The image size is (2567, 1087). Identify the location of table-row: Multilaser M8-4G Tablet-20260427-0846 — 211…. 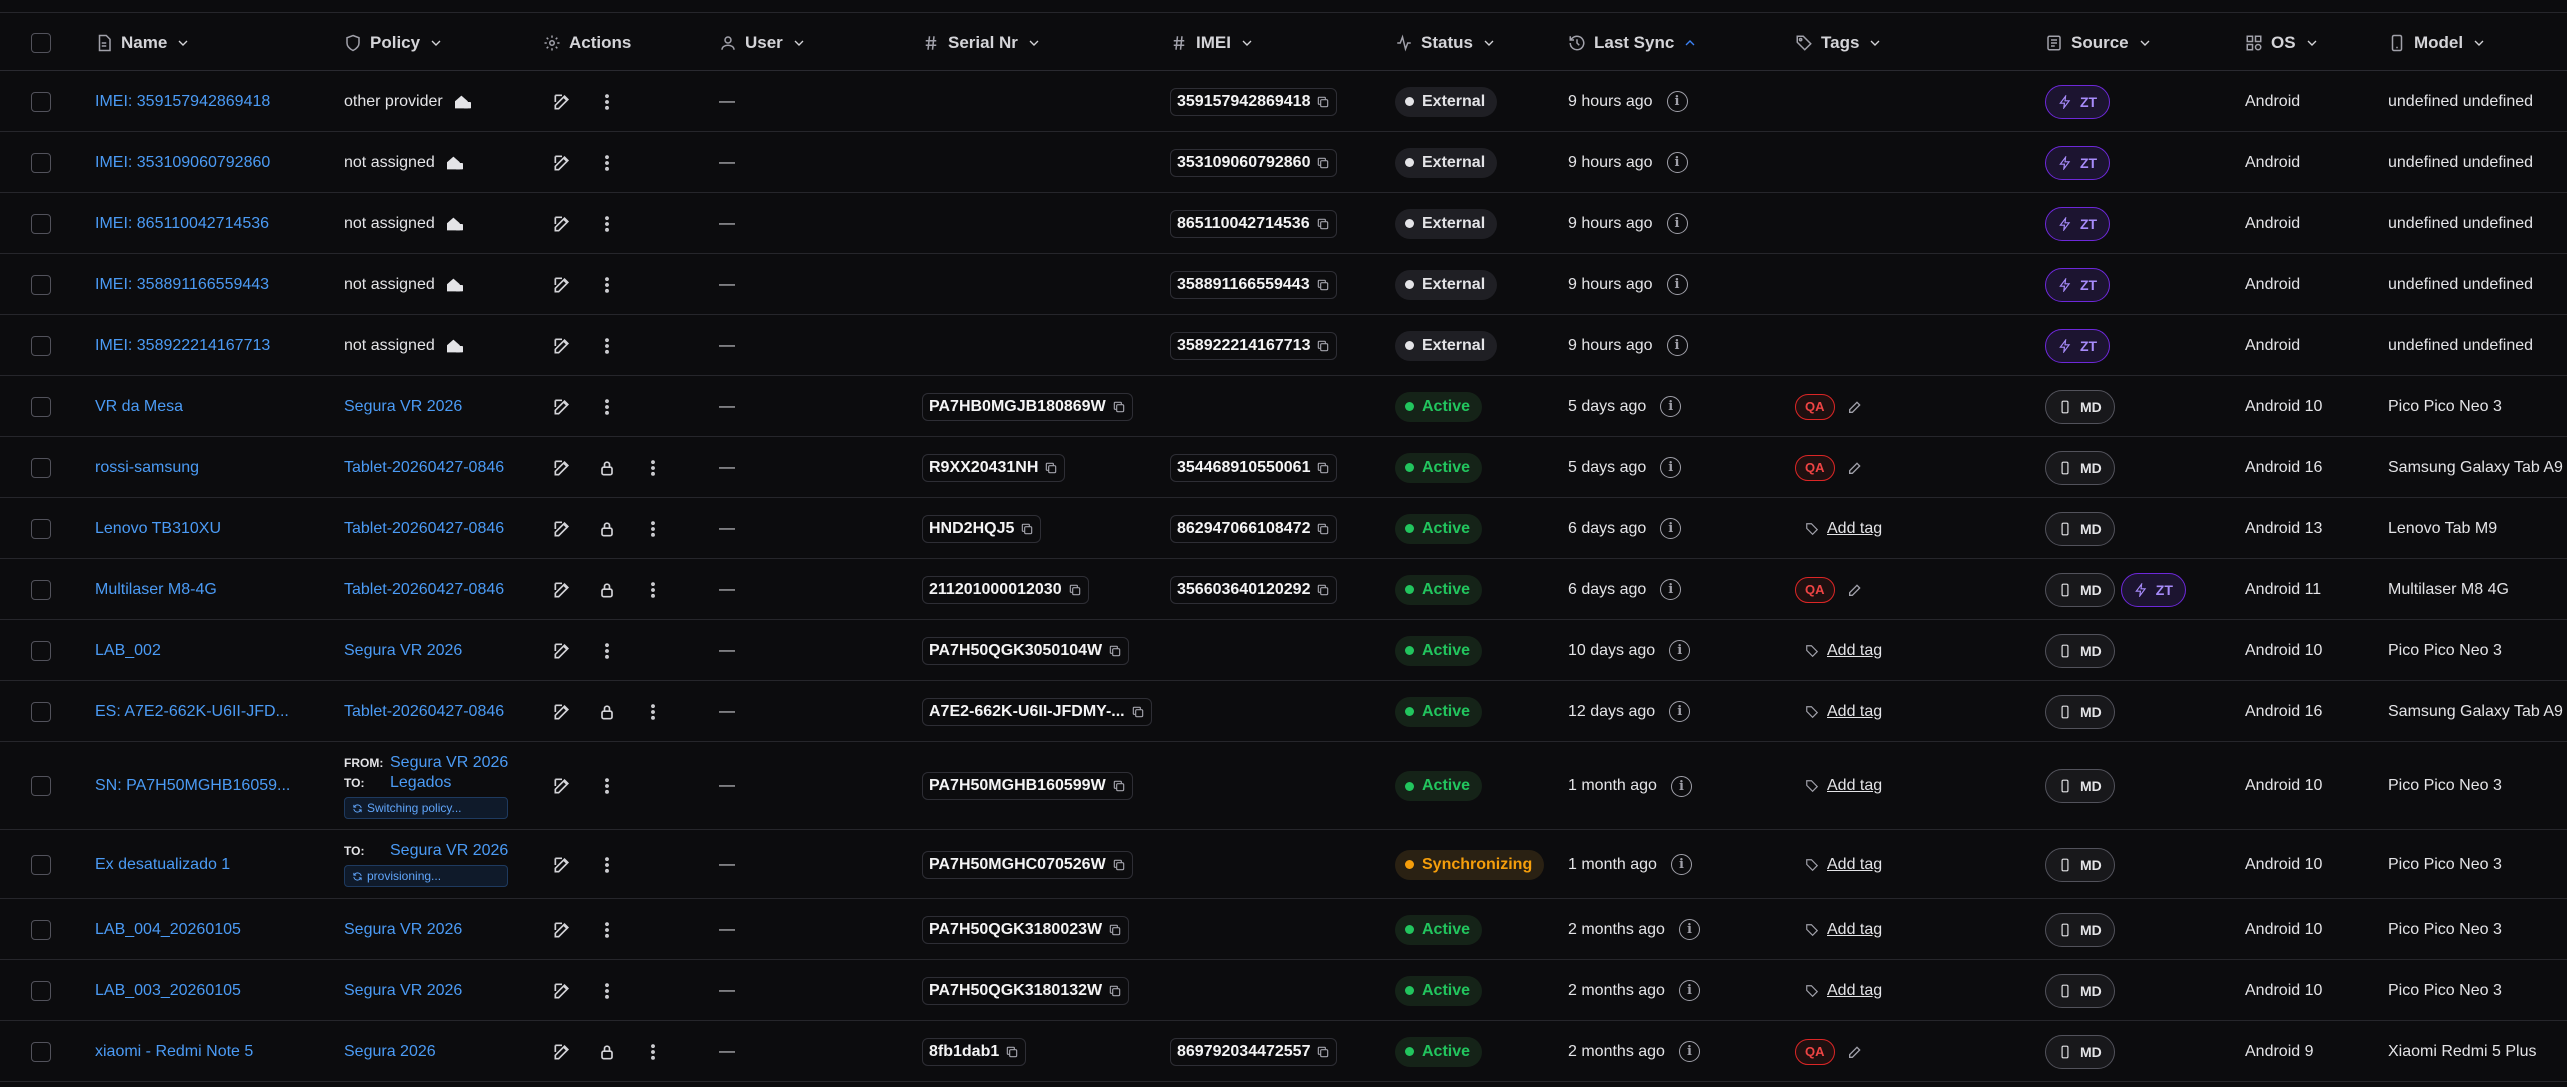
(1283, 589).